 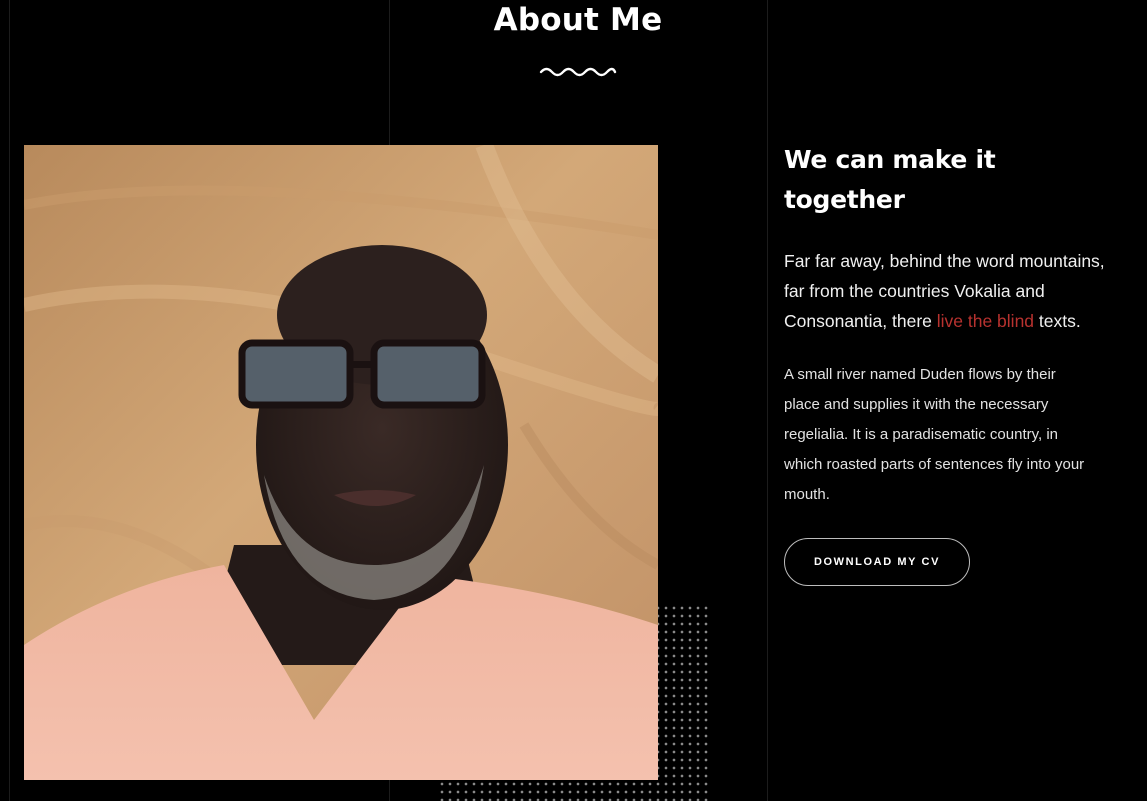 I want to click on download-cv-button: DOWNLOAD MY CV, so click(x=877, y=562).